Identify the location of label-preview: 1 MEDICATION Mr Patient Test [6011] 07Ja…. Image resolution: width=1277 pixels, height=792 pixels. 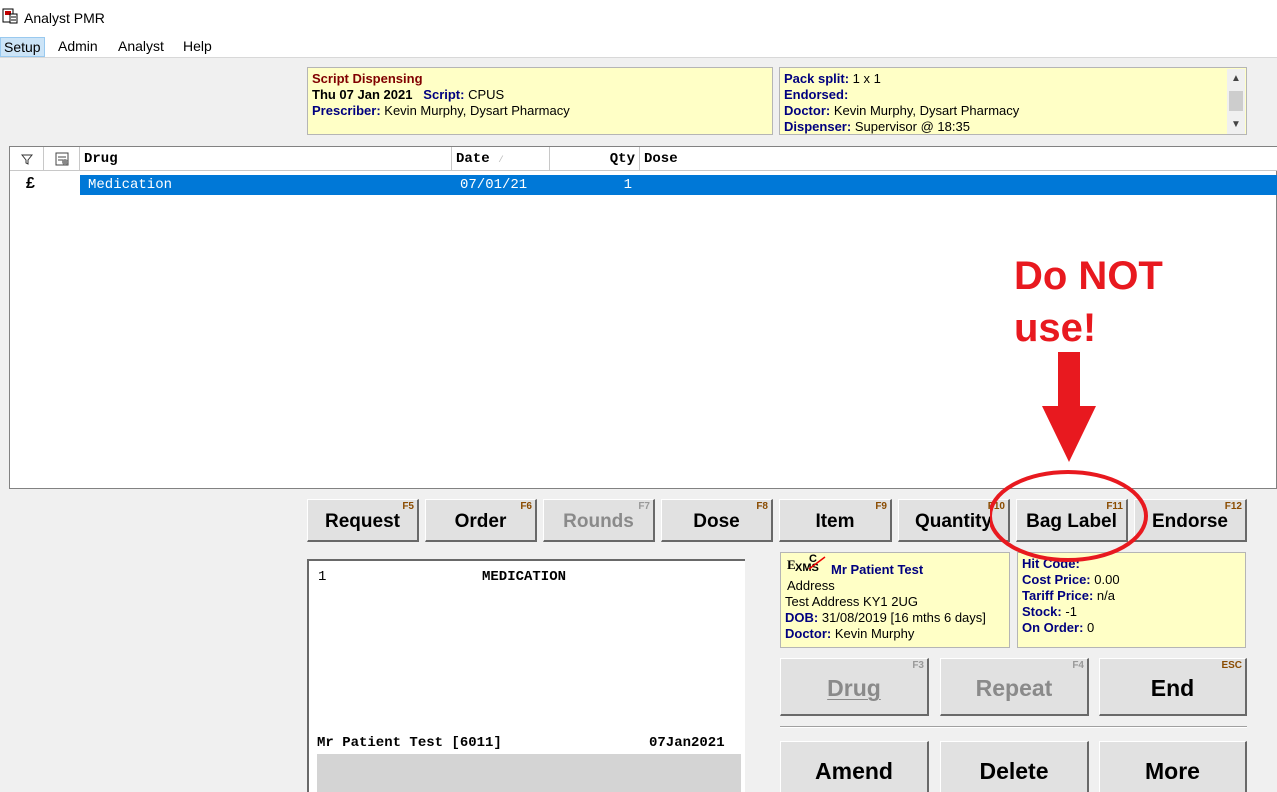
(526, 675).